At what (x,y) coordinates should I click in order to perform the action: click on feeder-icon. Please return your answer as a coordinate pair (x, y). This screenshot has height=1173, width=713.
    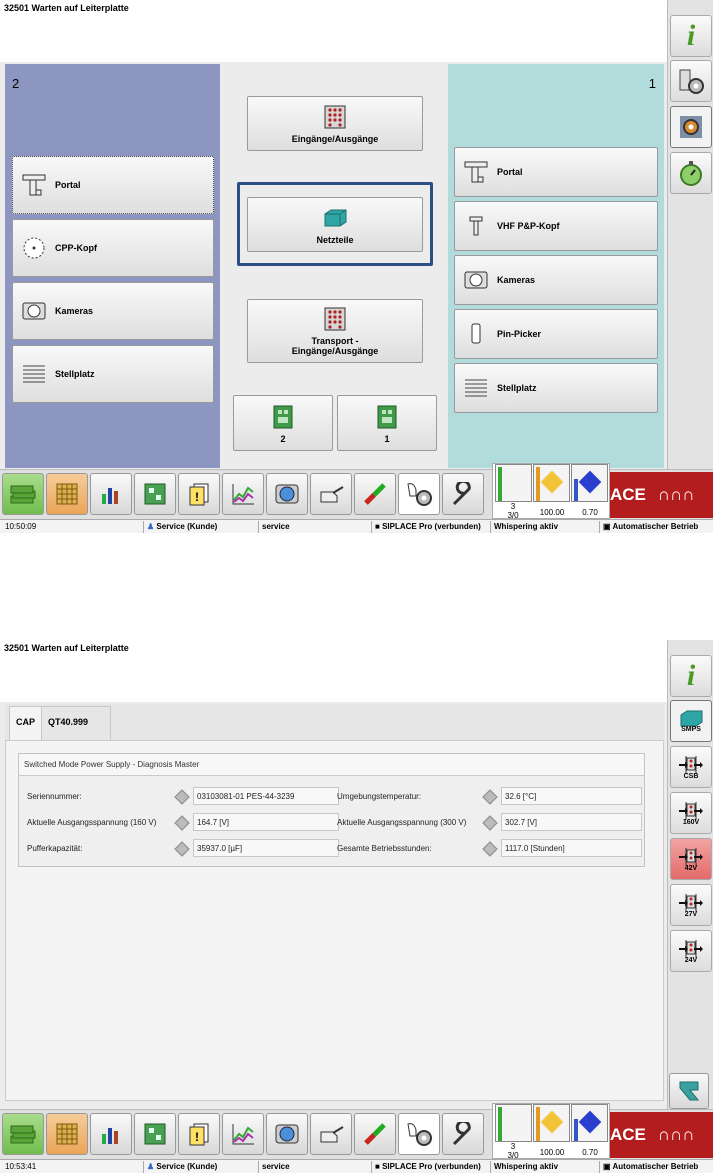
    Looking at the image, I should click on (476, 388).